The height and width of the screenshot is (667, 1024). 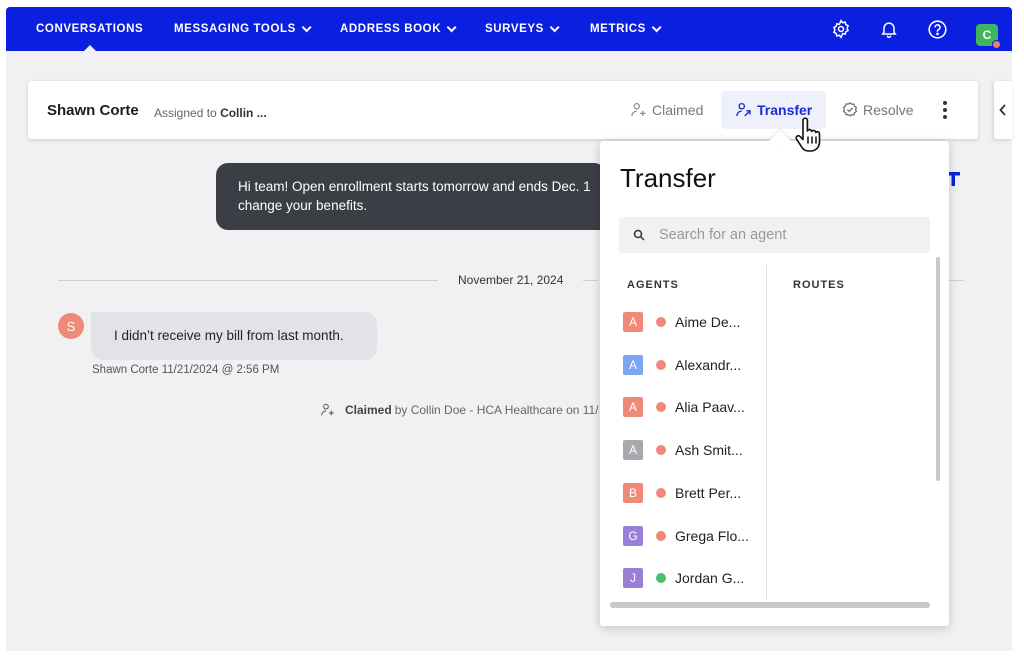 I want to click on claimed-button: Claimed, so click(x=666, y=110).